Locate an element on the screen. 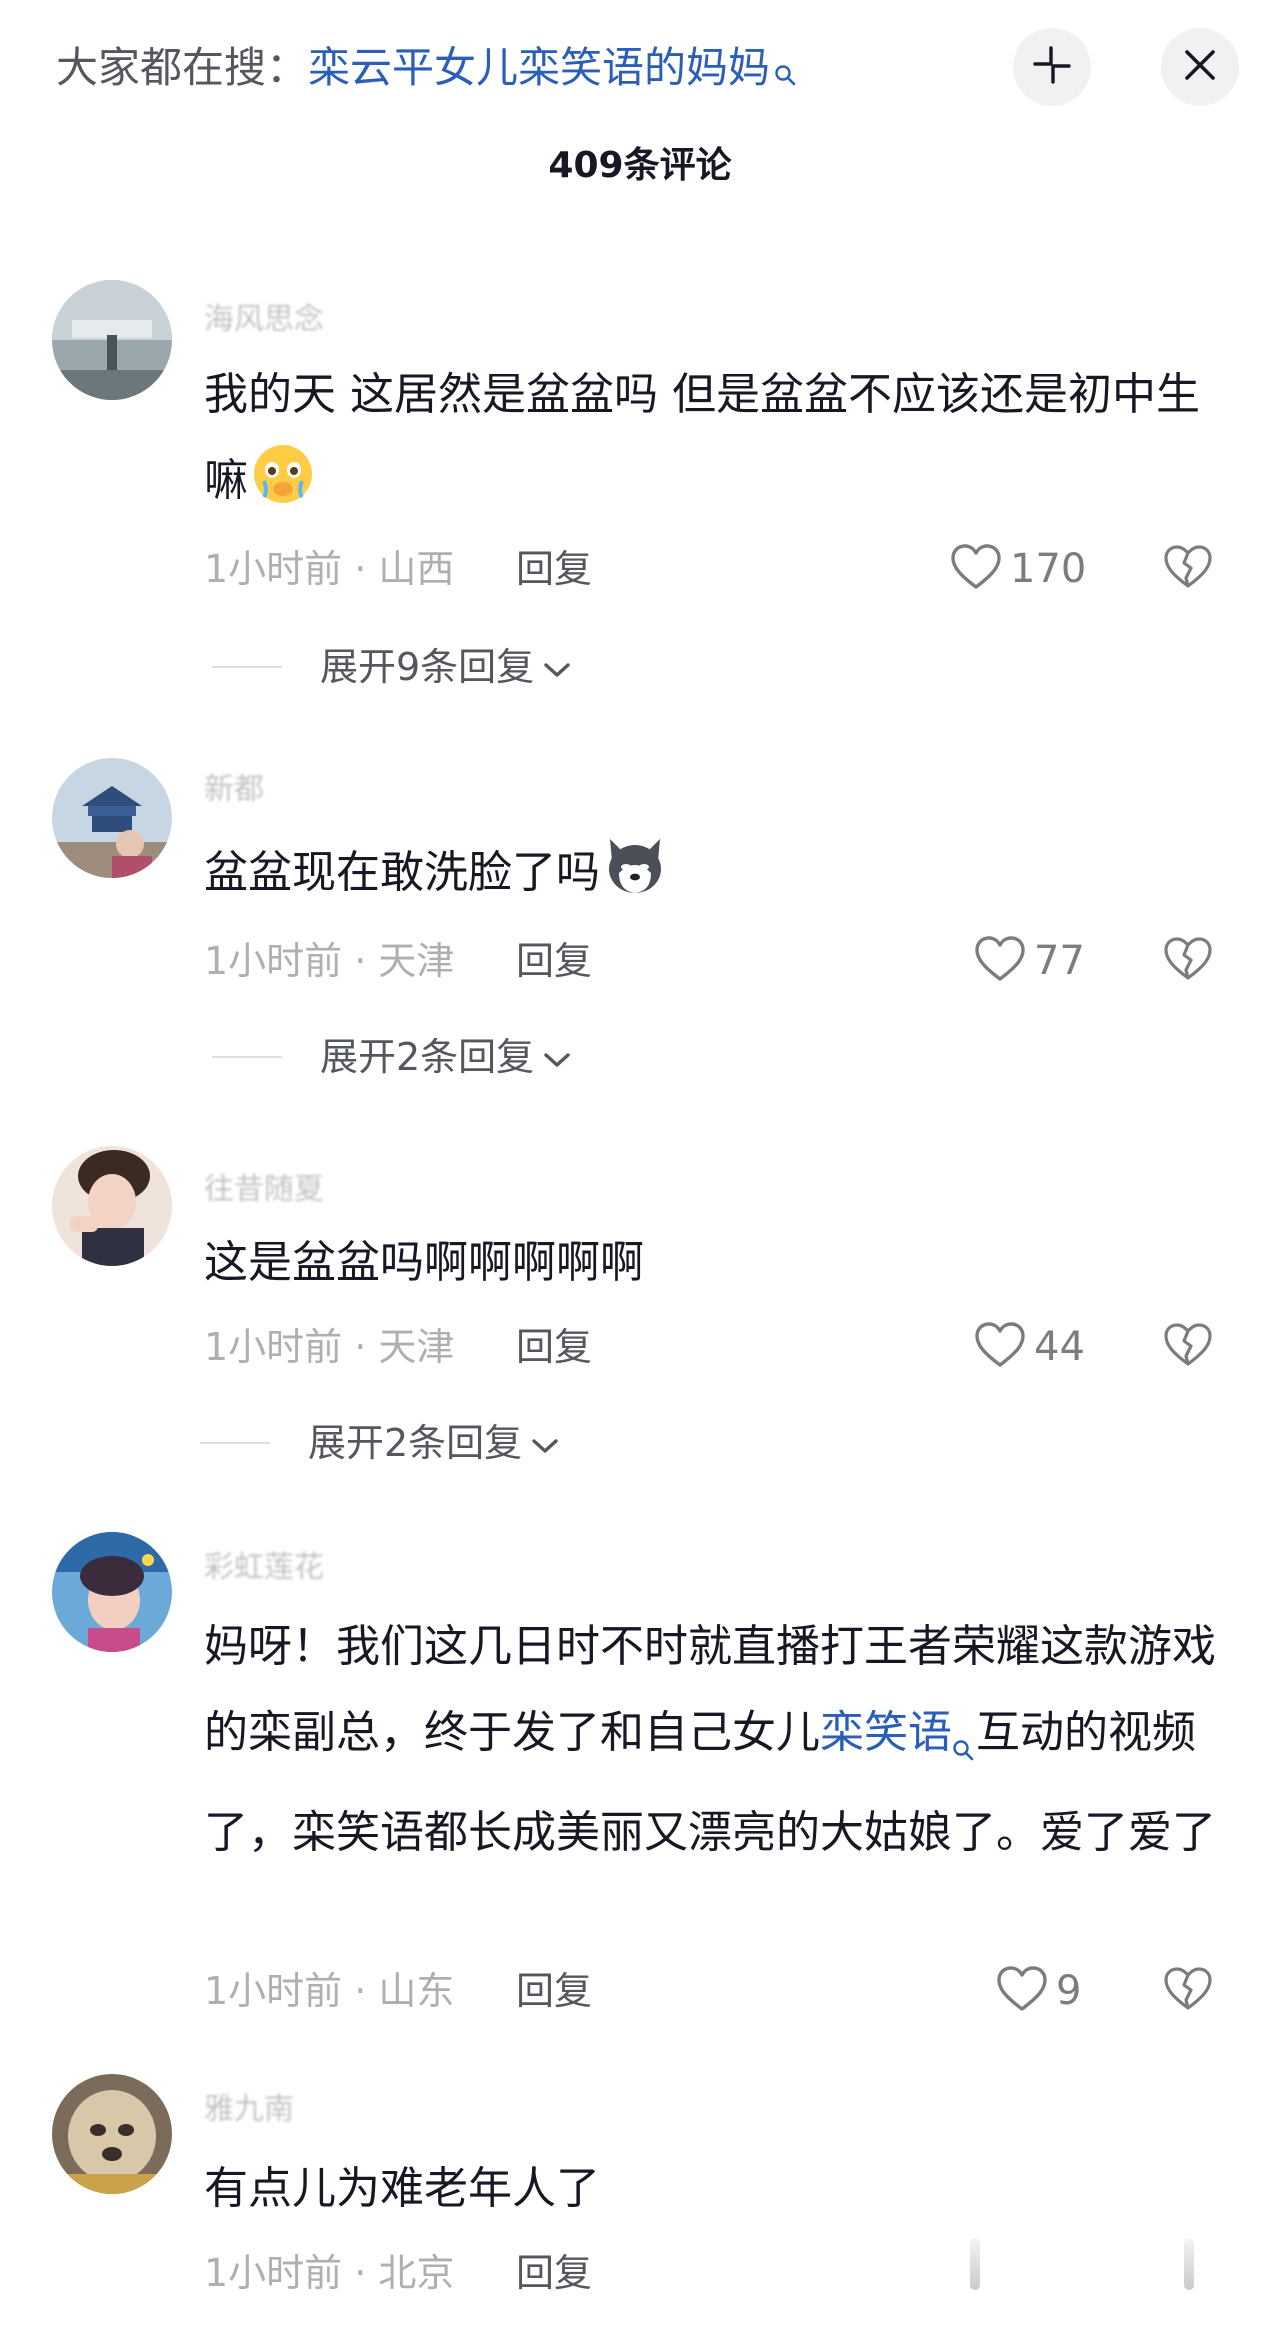 This screenshot has width=1280, height=2336. expand-replies: 展开9条回复 is located at coordinates (392, 667).